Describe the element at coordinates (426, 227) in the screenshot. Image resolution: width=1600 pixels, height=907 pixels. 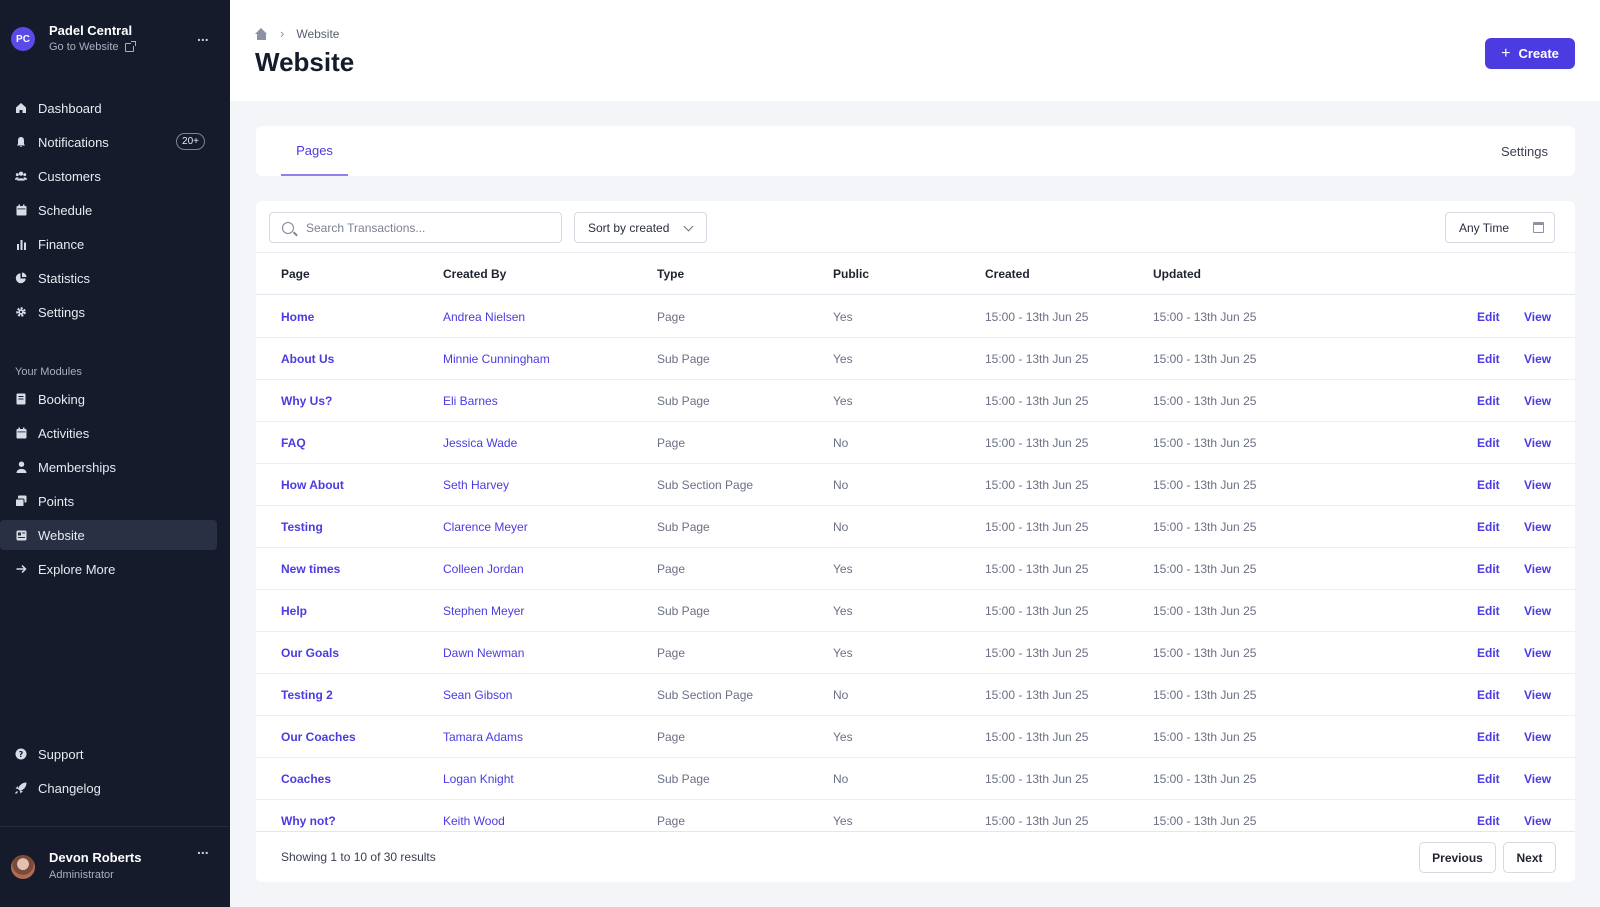
I see `search-input` at that location.